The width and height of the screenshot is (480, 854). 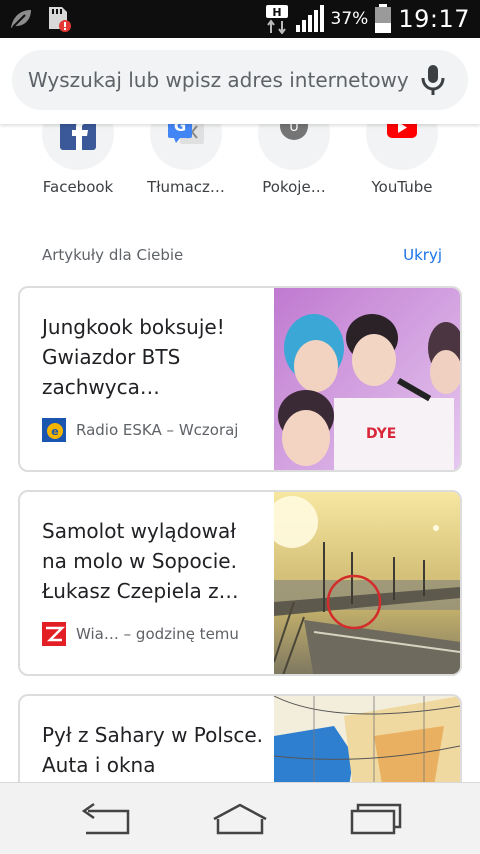 I want to click on article-source: Radio ESKA, so click(x=119, y=430).